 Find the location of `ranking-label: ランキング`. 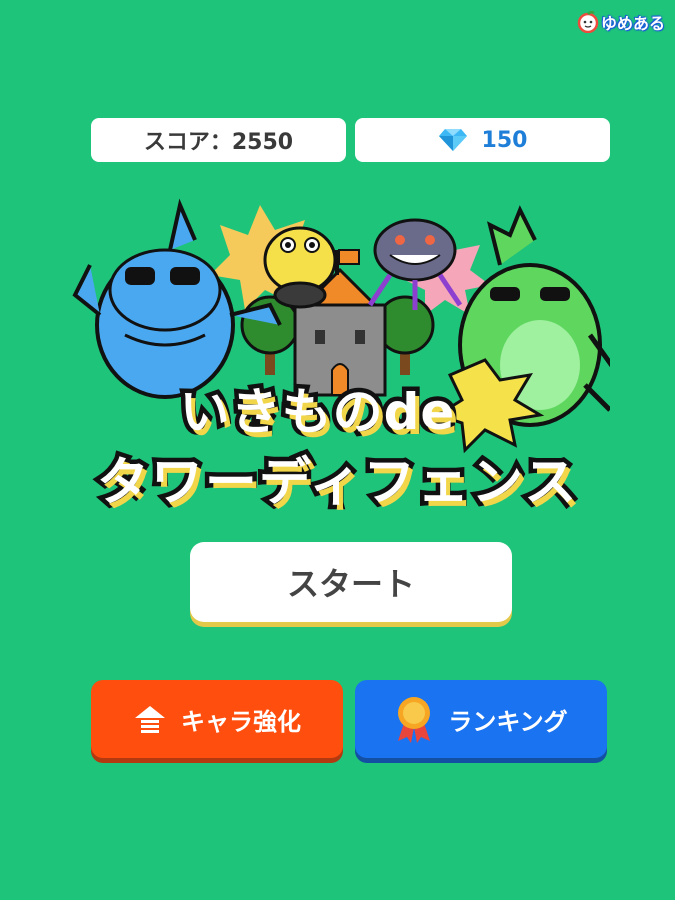

ranking-label: ランキング is located at coordinates (508, 721).